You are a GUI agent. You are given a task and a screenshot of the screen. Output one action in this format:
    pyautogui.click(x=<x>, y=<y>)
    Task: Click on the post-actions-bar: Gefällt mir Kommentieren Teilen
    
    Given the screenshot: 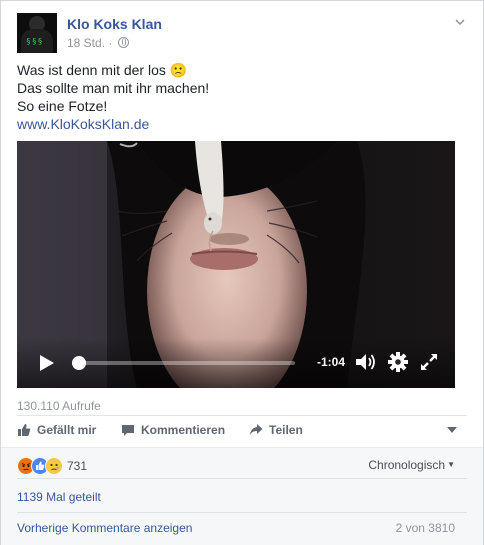 What is the action you would take?
    pyautogui.click(x=242, y=430)
    